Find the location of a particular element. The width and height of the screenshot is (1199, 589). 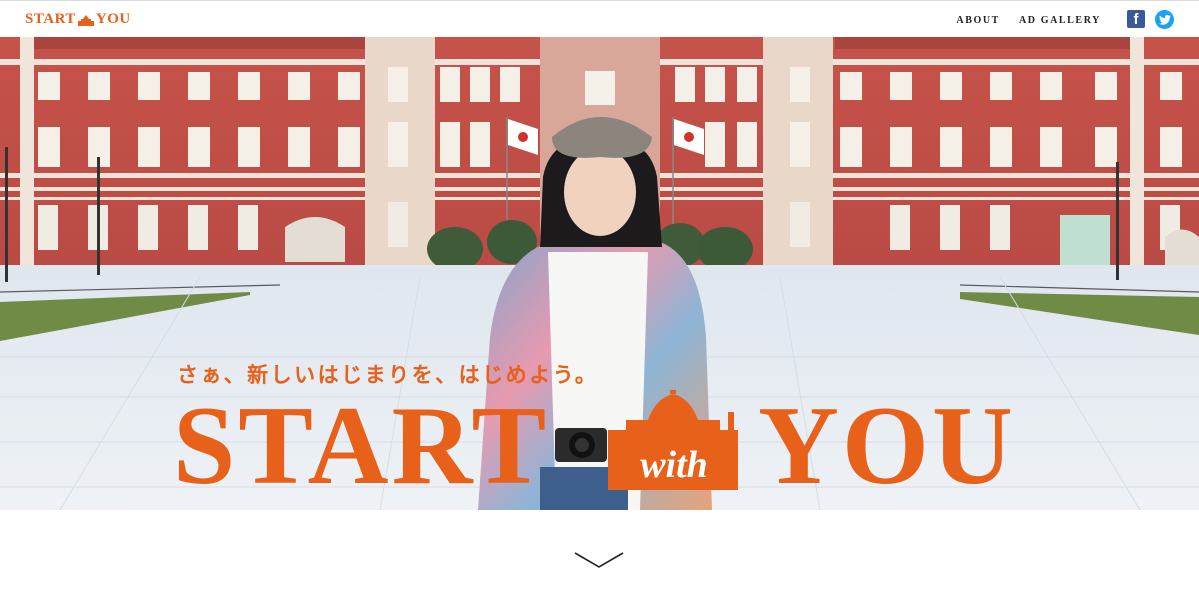

nav-ad-gallery-link: AD GALLERY is located at coordinates (1060, 20).